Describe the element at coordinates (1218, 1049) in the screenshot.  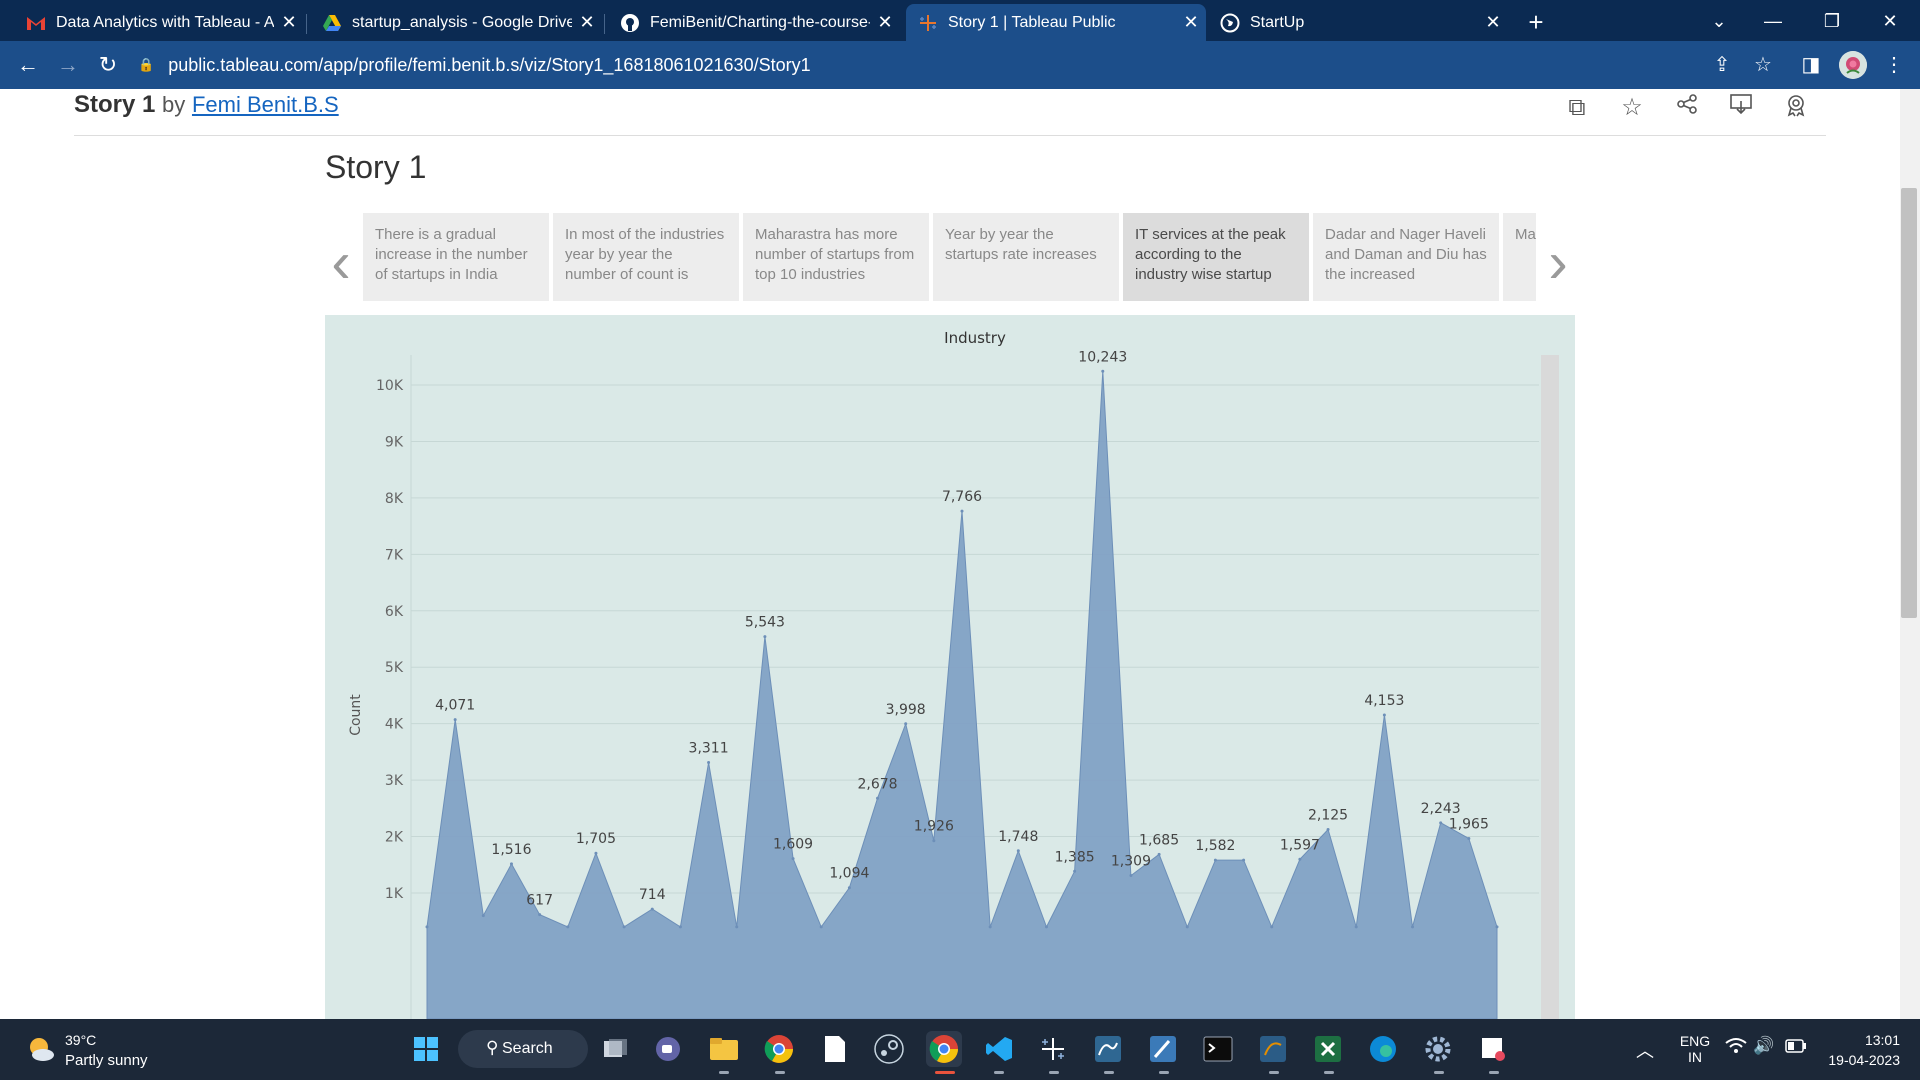
I see `terminal-icon` at that location.